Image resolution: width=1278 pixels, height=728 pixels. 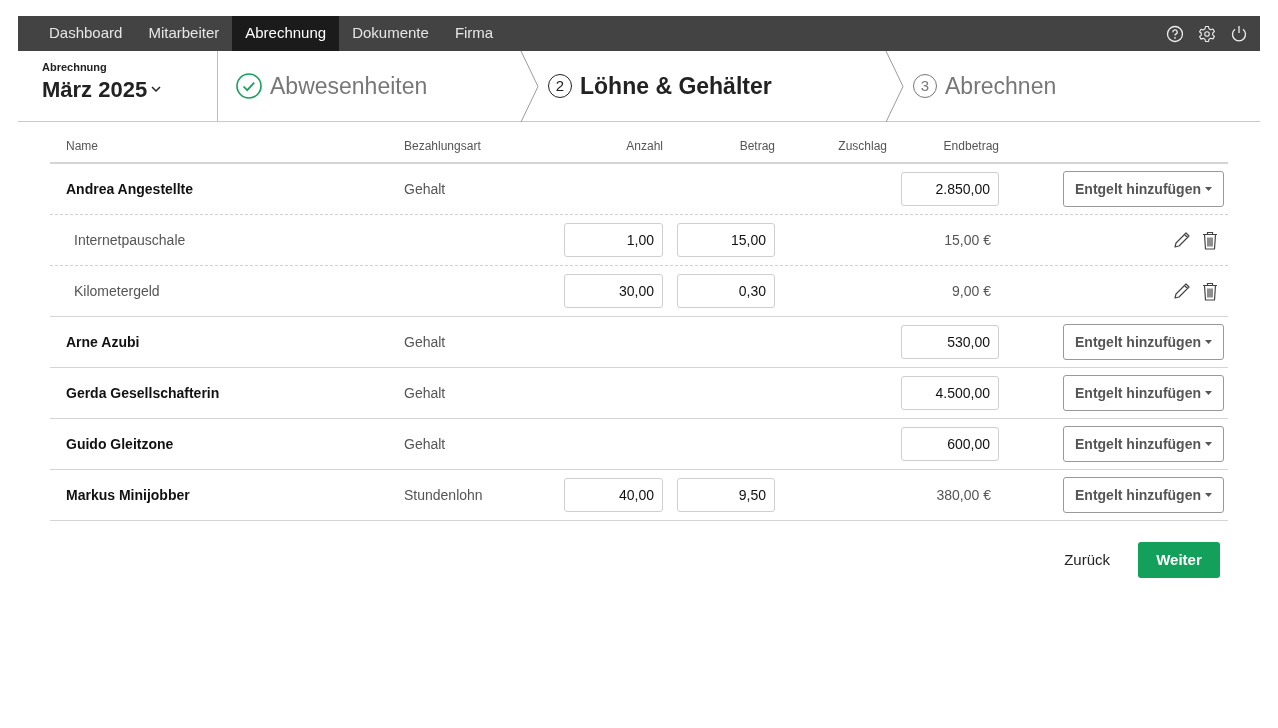 I want to click on pay-type-cell-text: Stundenlohn, so click(x=444, y=495).